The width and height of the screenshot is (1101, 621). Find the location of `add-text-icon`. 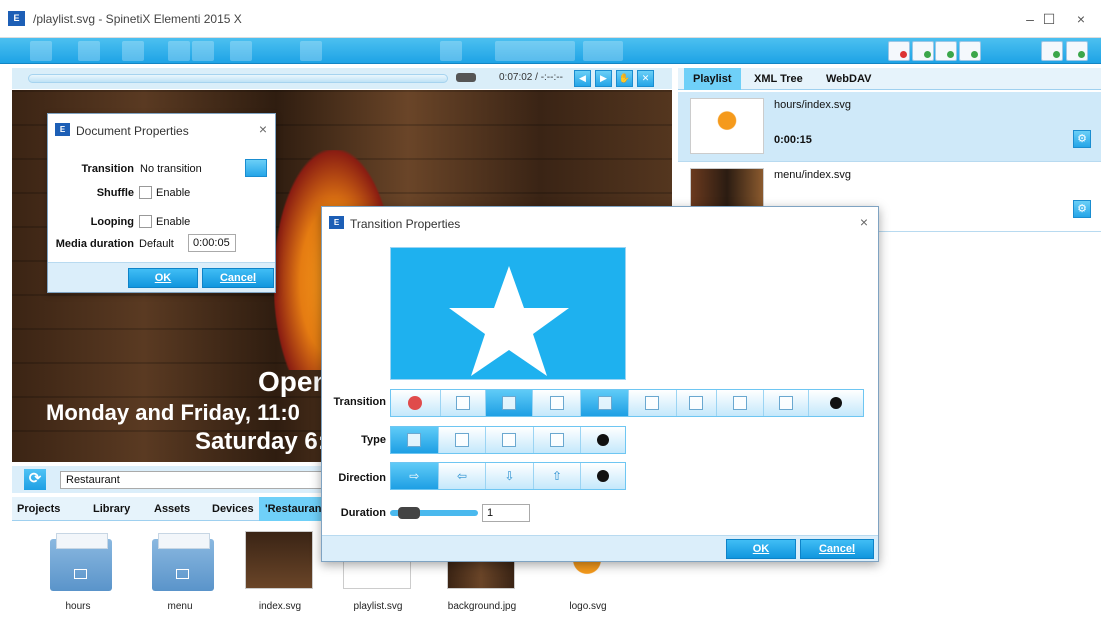

add-text-icon is located at coordinates (923, 51).